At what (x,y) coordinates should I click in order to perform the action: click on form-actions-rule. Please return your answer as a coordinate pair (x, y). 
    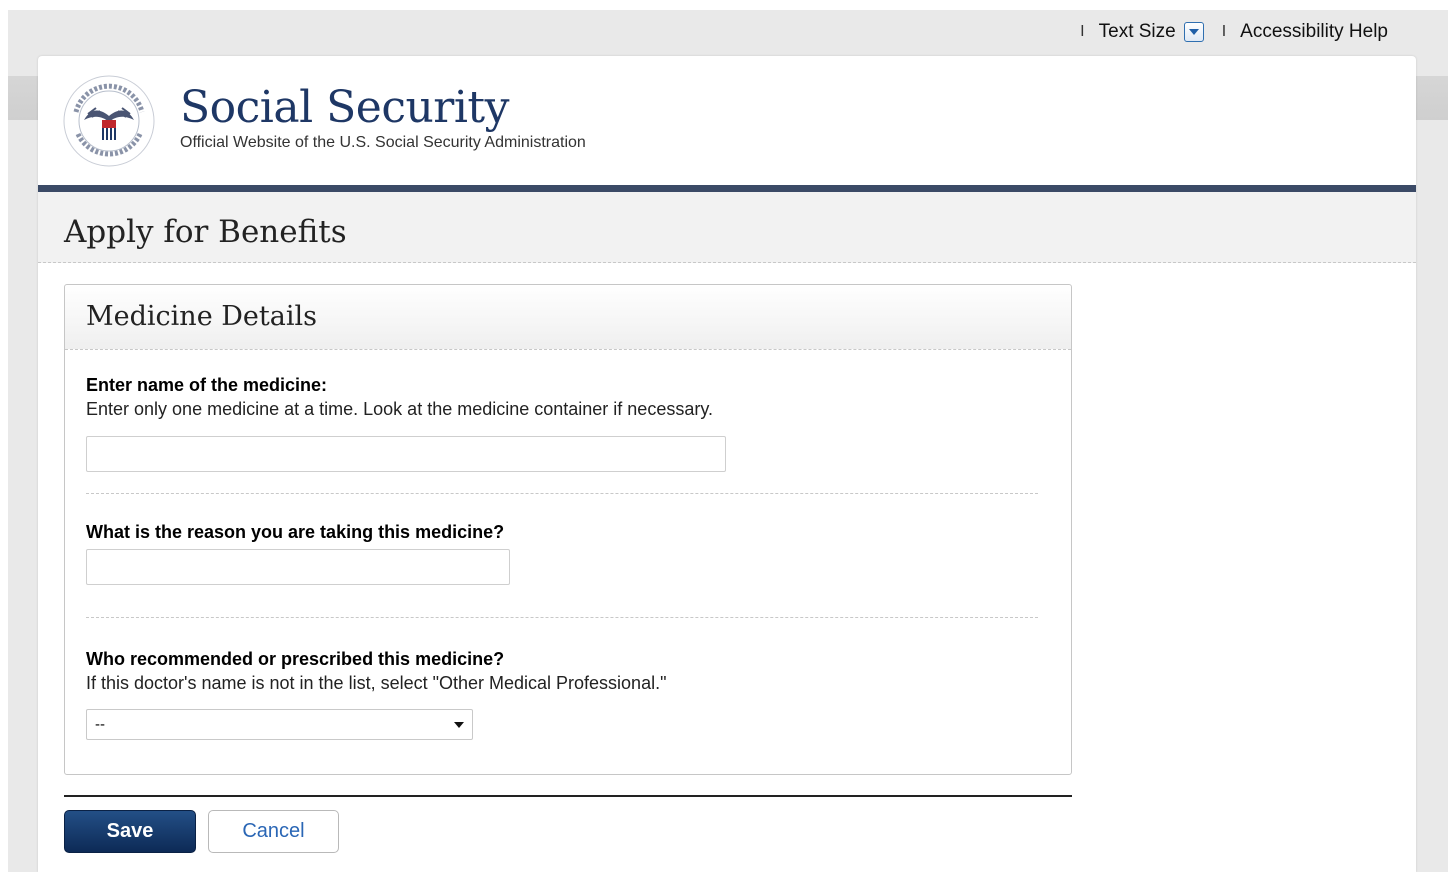
    Looking at the image, I should click on (568, 796).